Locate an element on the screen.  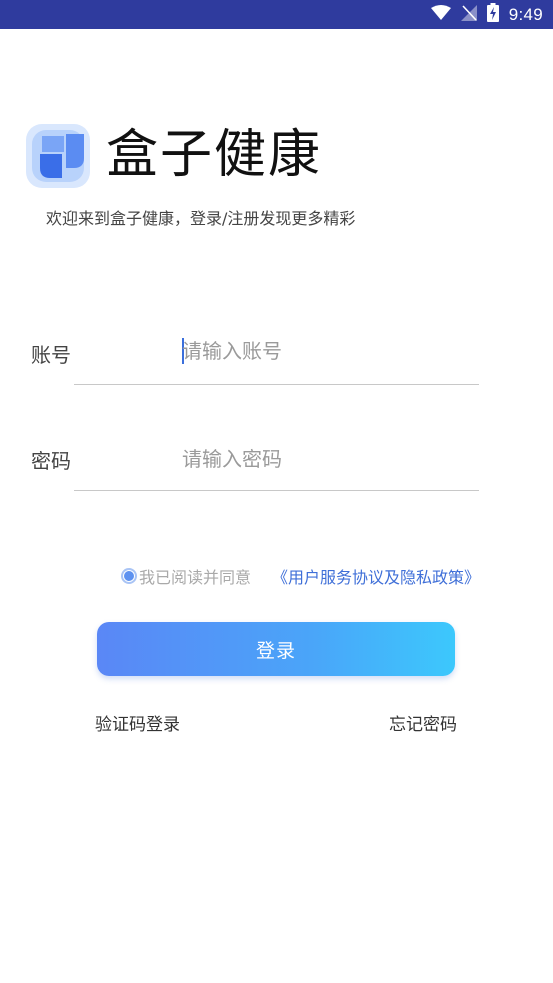
battery-charging-icon is located at coordinates (492, 14).